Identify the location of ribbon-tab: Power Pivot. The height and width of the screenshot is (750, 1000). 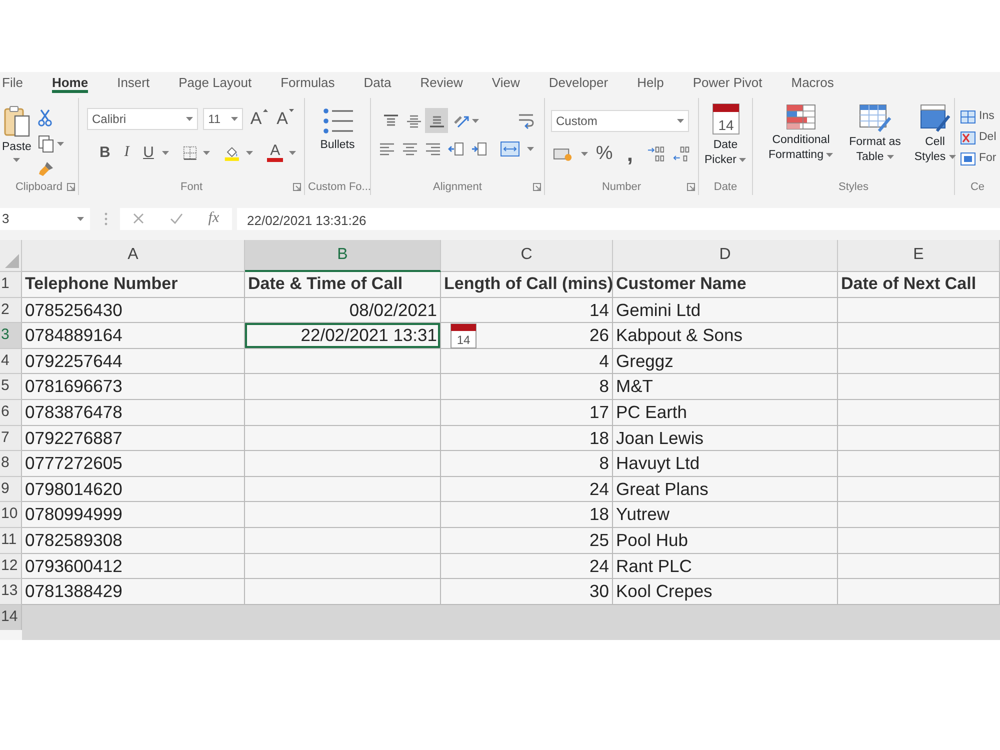
(727, 82).